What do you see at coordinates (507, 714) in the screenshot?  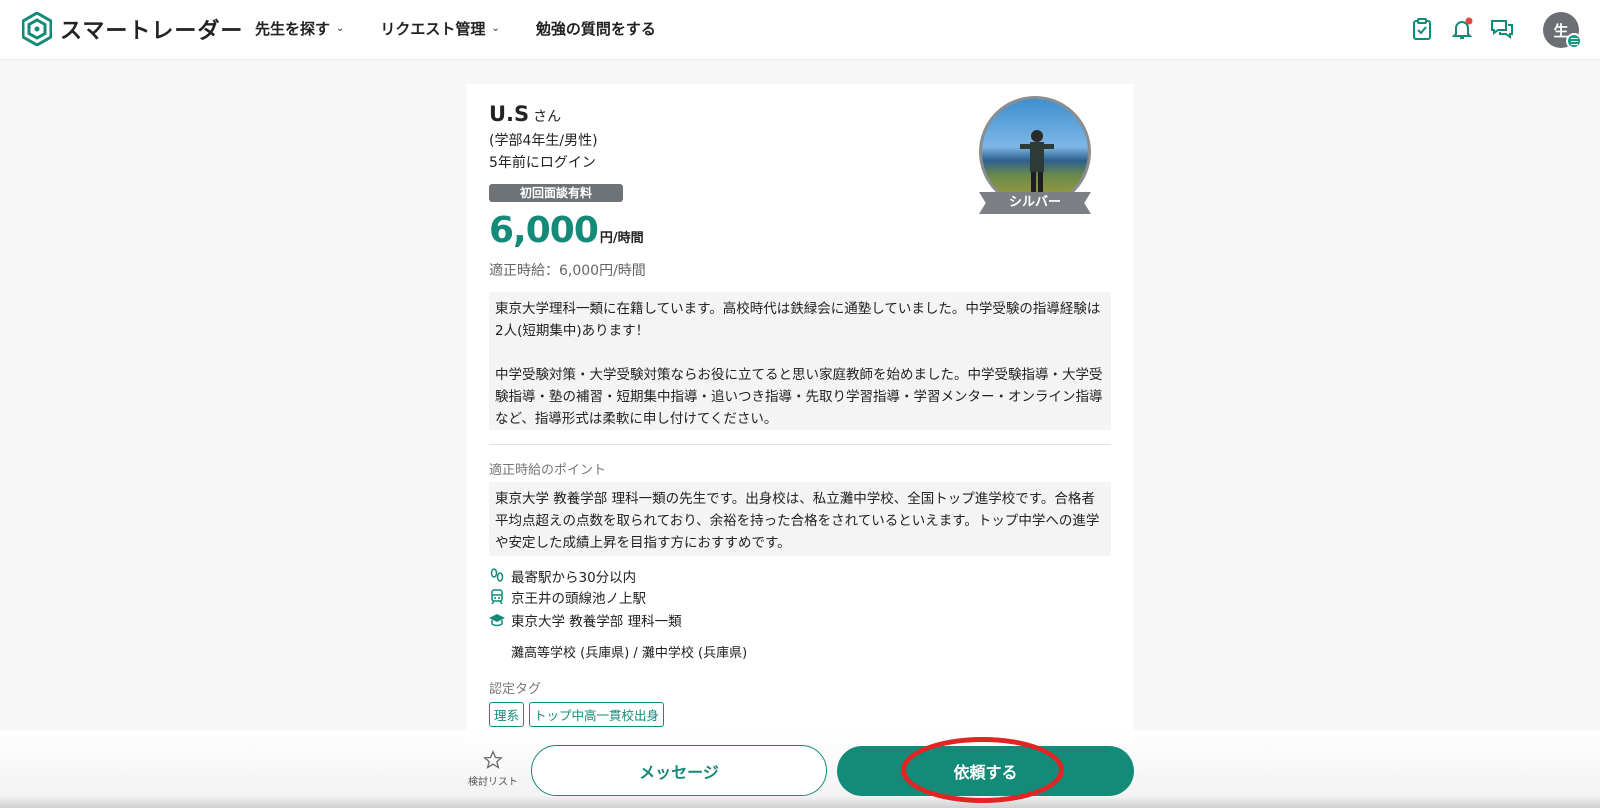 I see `tag-science: 理系` at bounding box center [507, 714].